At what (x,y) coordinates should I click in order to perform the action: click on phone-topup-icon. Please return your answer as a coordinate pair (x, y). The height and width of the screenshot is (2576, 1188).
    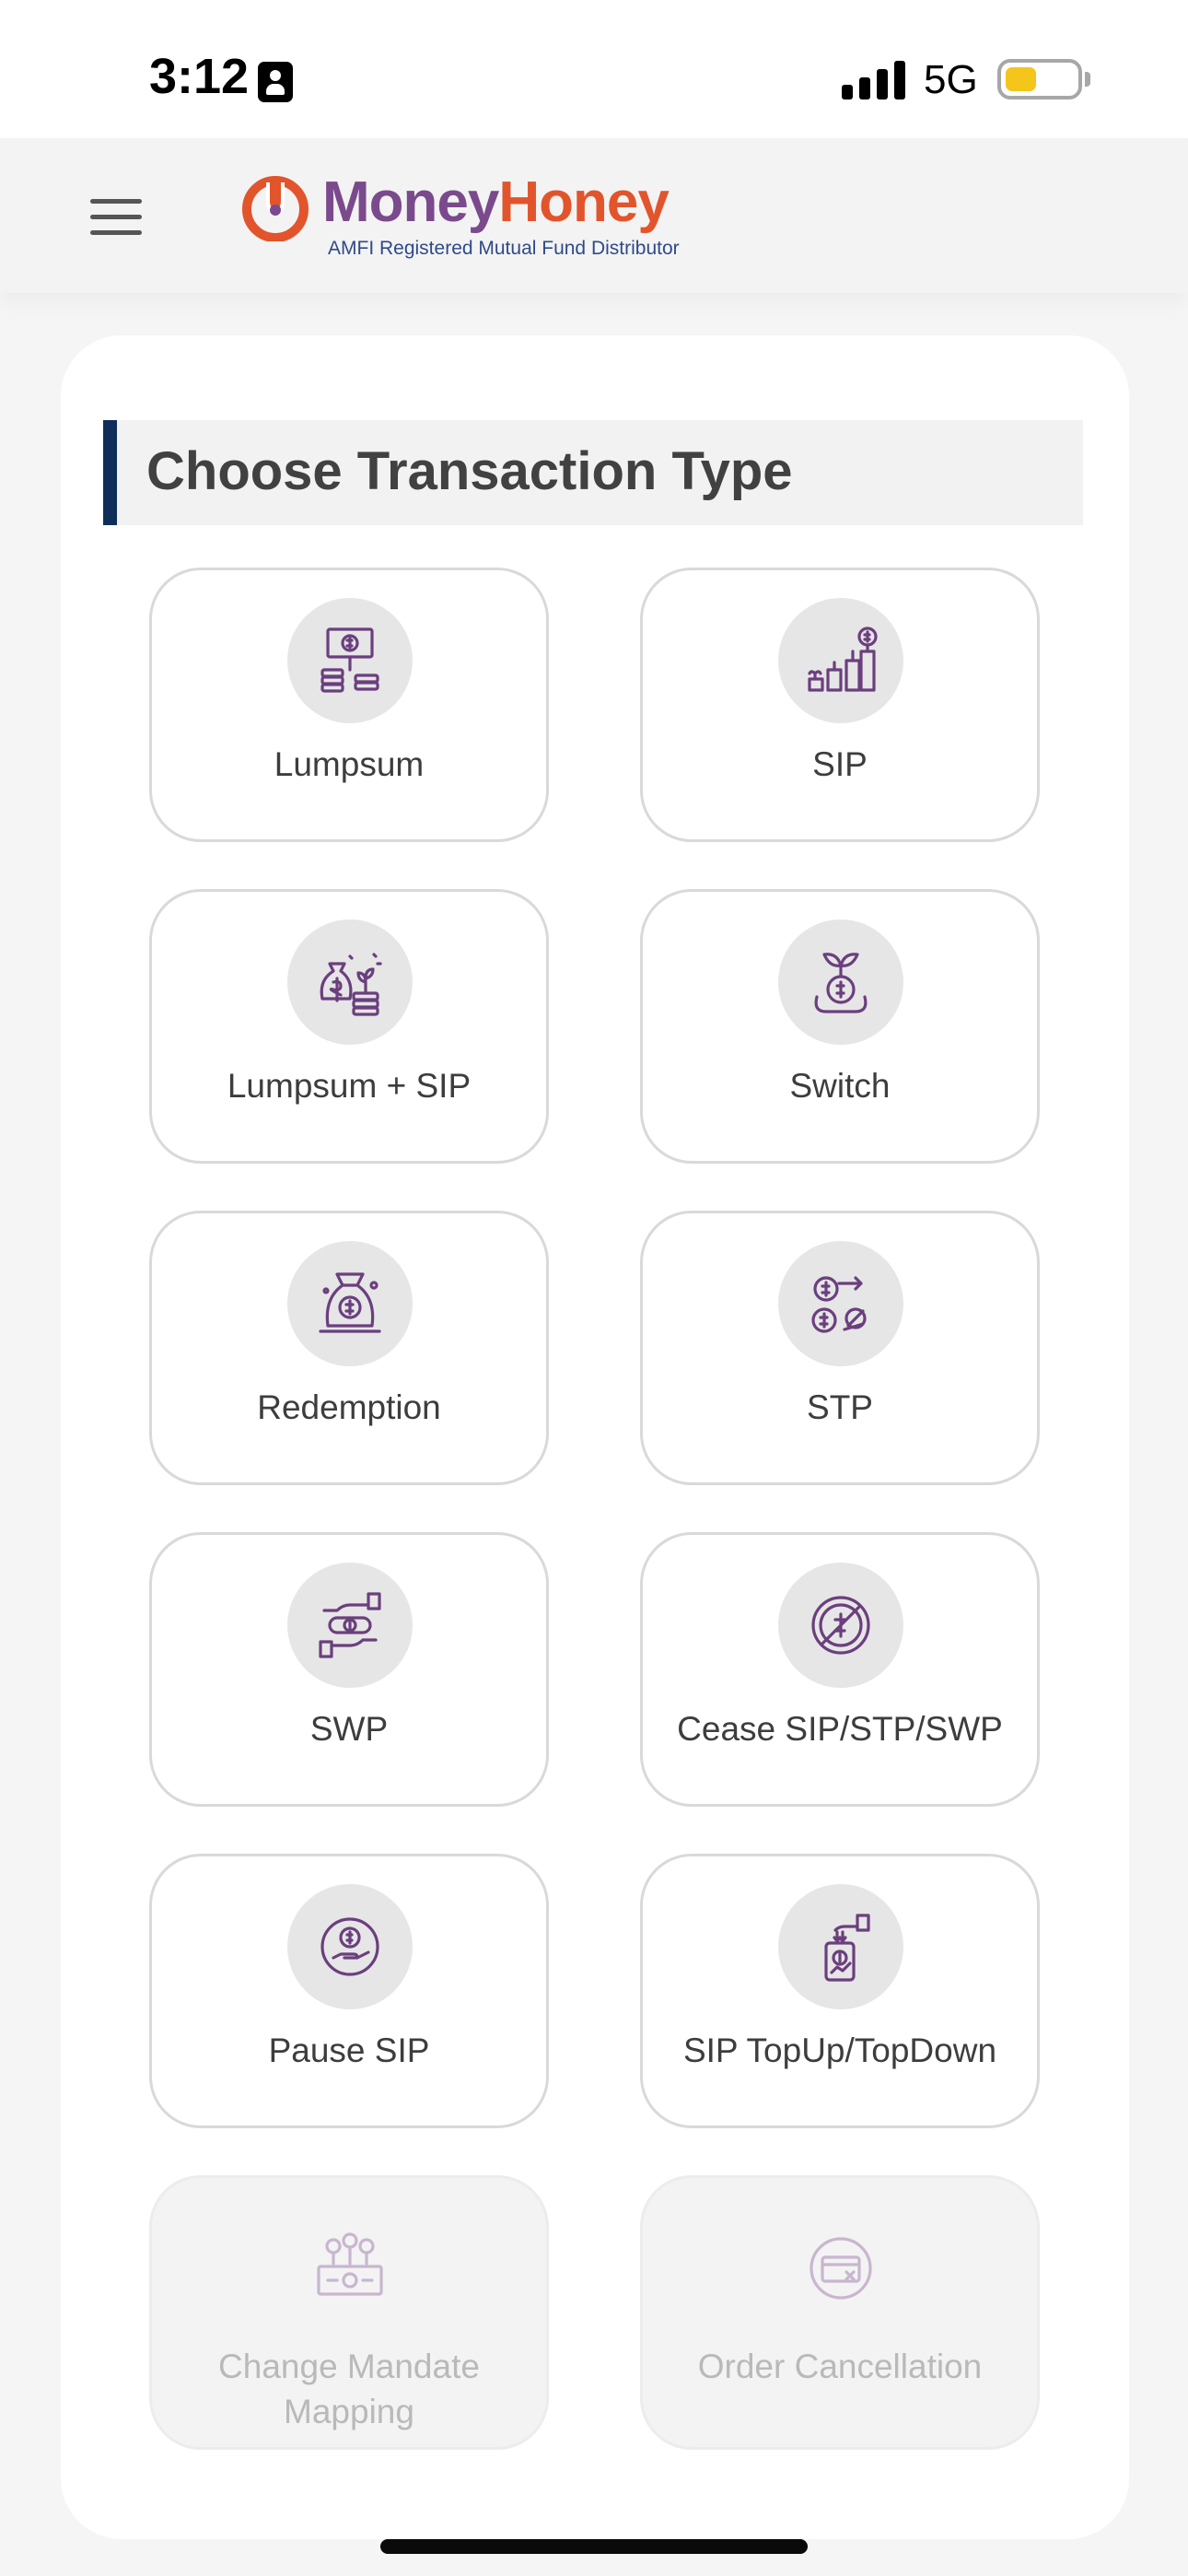
    Looking at the image, I should click on (840, 1946).